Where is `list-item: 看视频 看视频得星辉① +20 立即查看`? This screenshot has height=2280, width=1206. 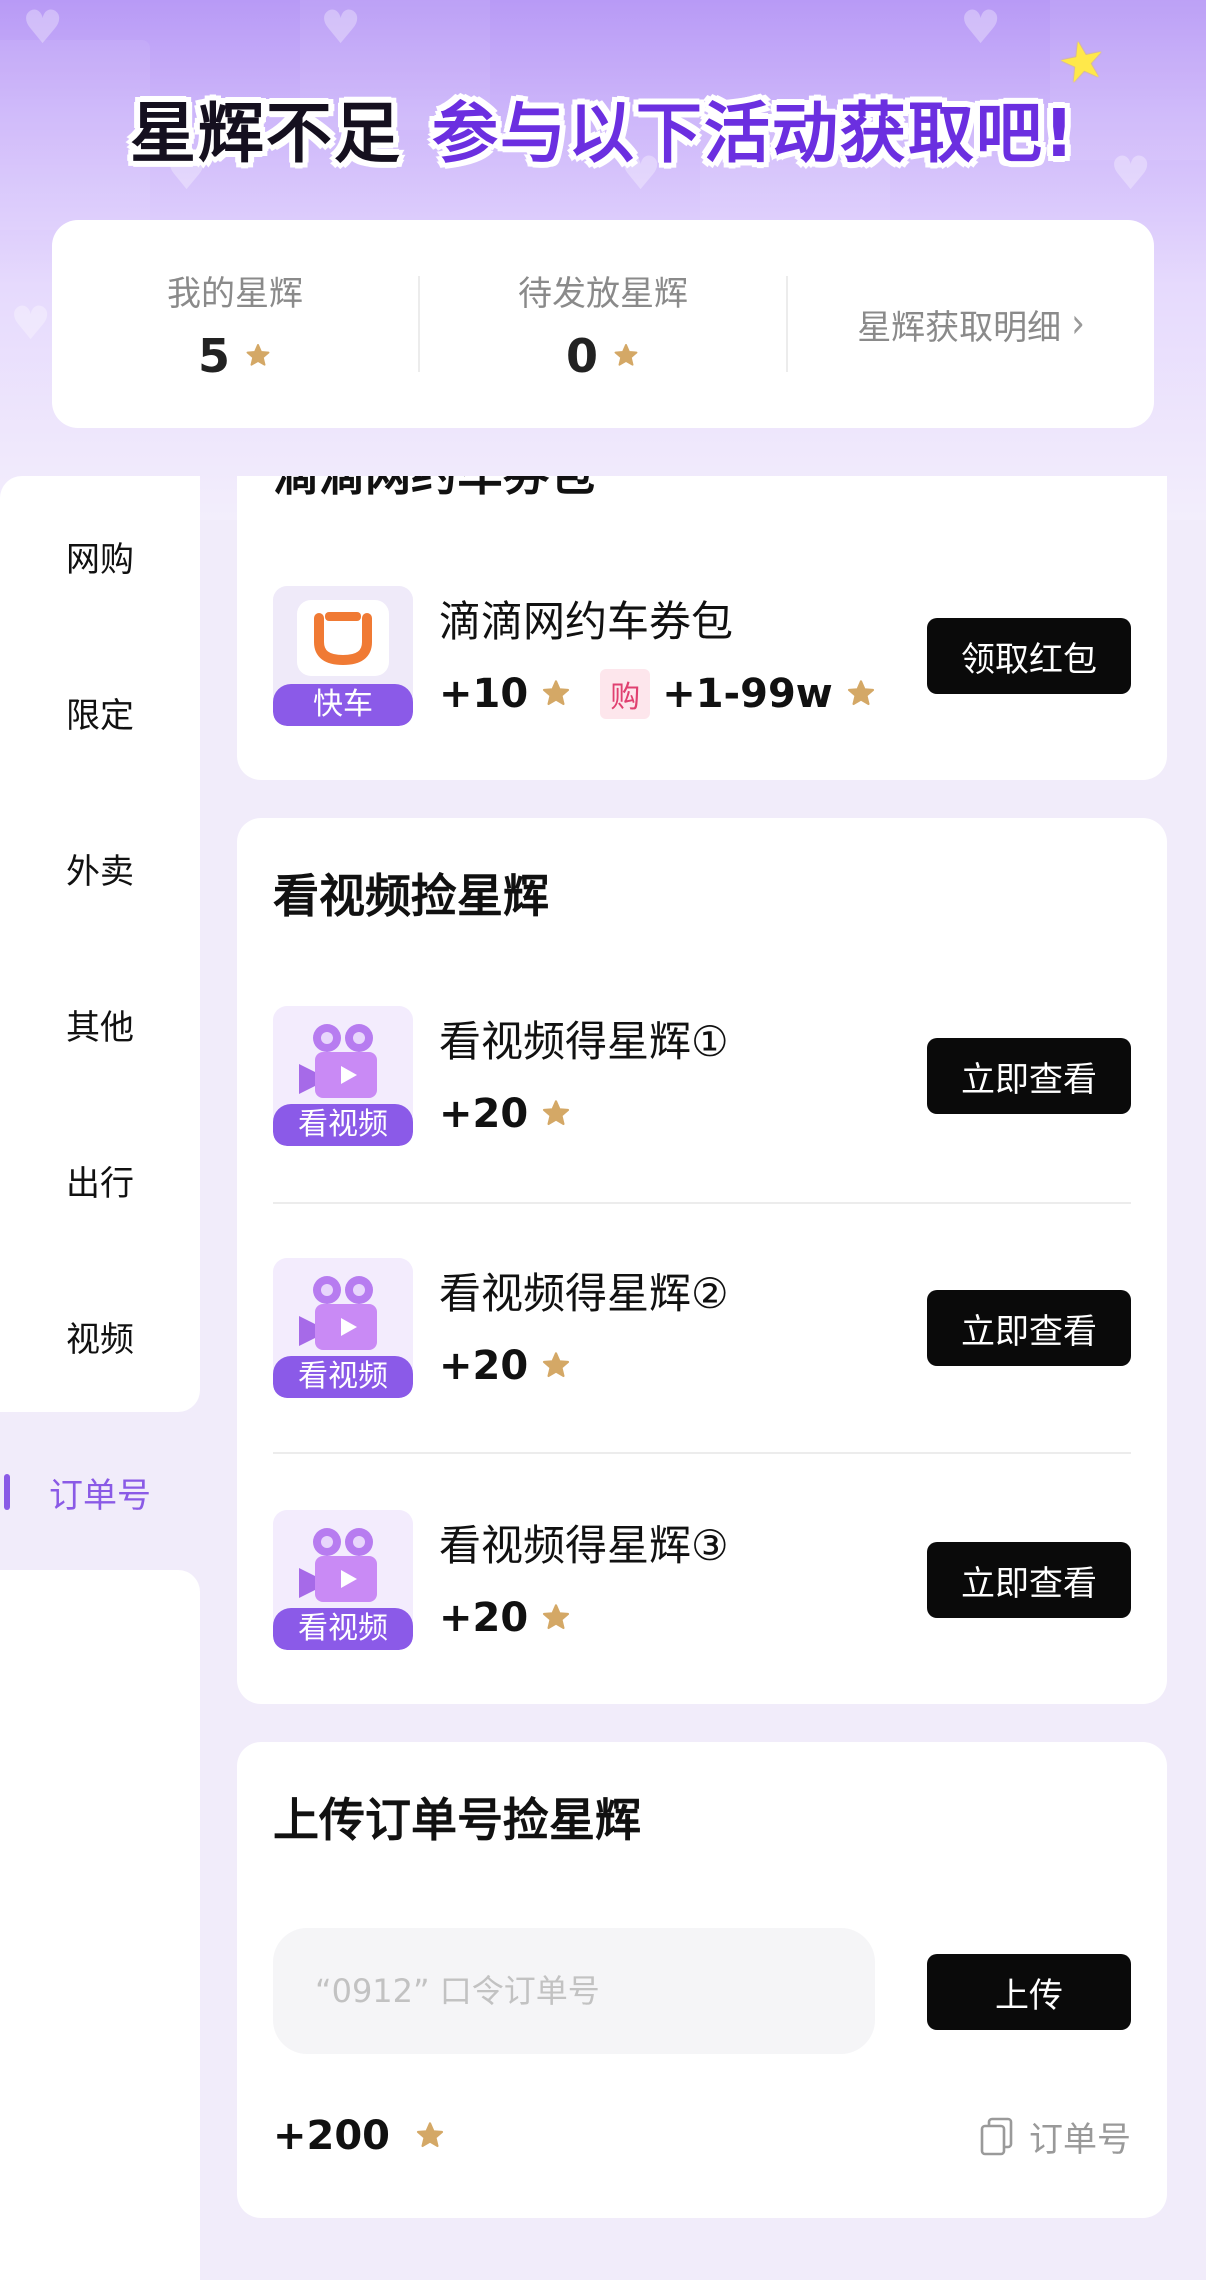 list-item: 看视频 看视频得星辉① +20 立即查看 is located at coordinates (702, 1076).